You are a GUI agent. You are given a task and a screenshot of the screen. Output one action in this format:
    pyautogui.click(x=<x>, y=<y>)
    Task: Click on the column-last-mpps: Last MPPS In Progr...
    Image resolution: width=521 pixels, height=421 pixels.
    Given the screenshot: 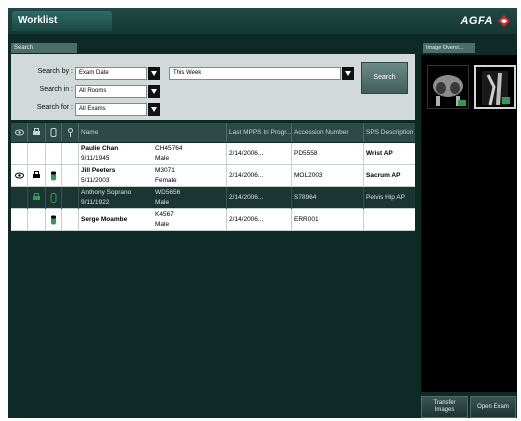 What is the action you would take?
    pyautogui.click(x=260, y=132)
    